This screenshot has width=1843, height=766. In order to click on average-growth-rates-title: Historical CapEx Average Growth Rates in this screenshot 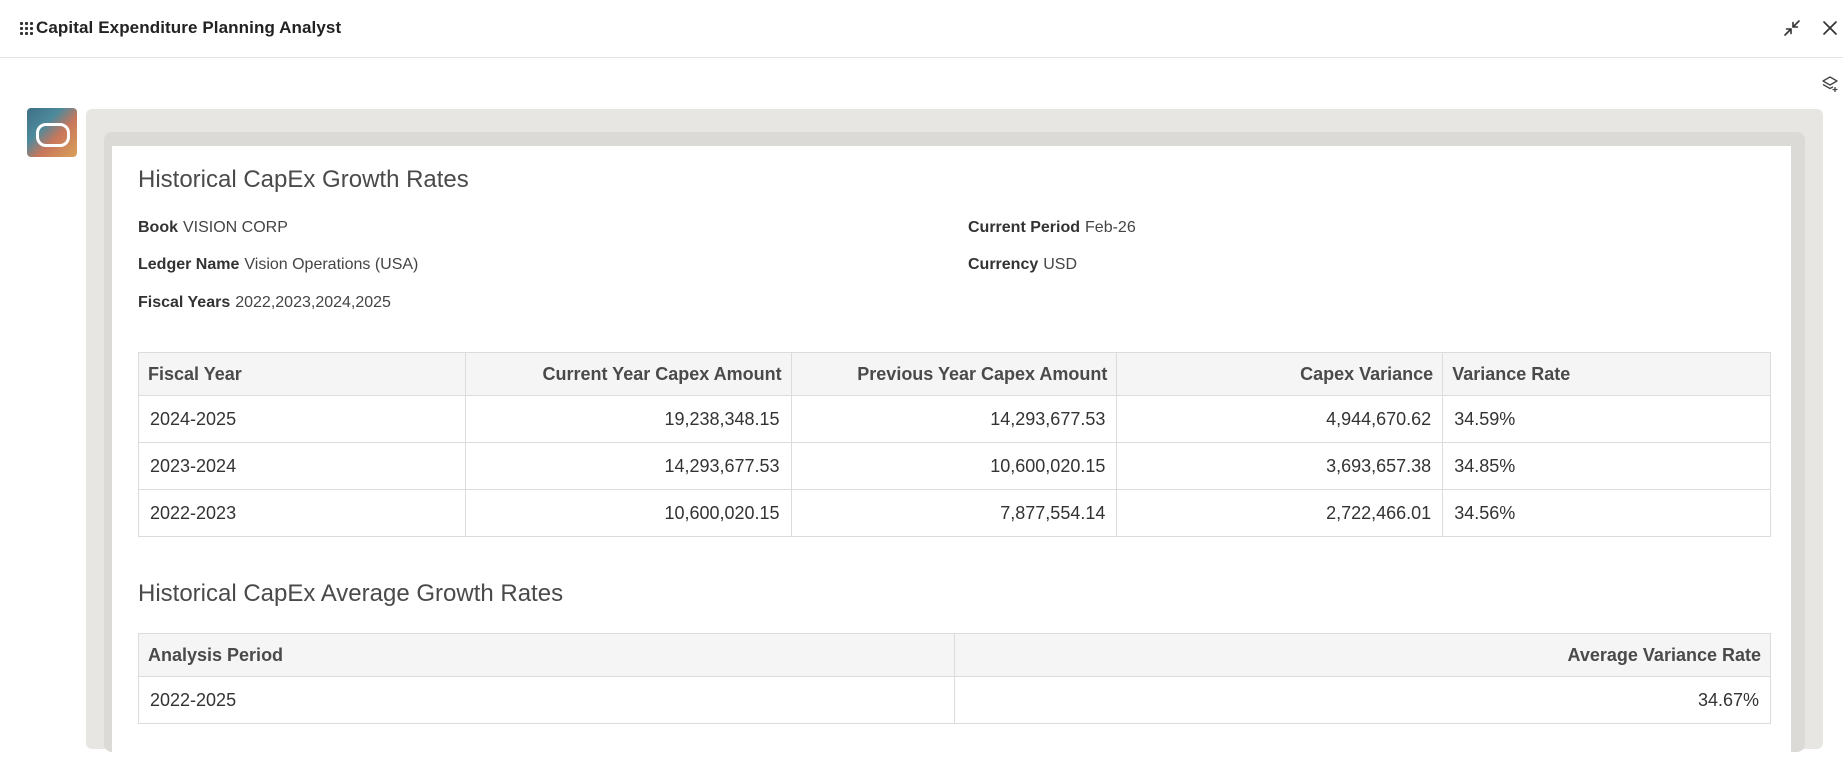, I will do `click(351, 593)`.